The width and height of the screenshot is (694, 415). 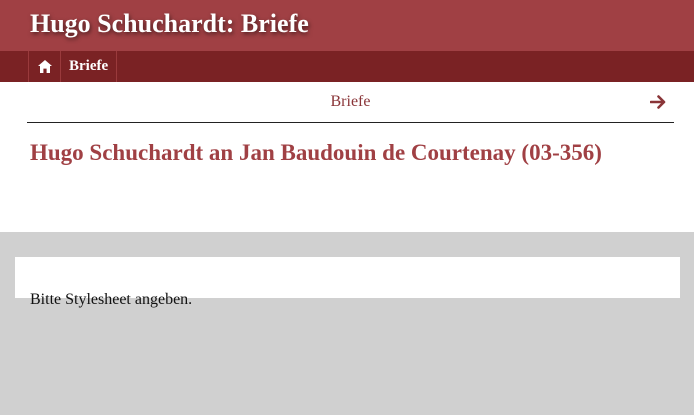 I want to click on nav-items: Briefe, so click(x=73, y=66).